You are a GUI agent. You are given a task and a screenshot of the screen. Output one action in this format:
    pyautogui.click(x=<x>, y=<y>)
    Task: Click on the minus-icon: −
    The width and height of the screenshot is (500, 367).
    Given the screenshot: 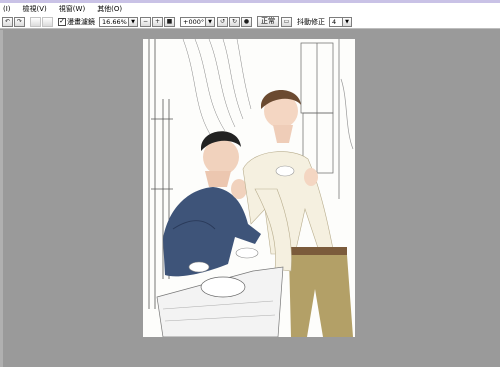 What is the action you would take?
    pyautogui.click(x=145, y=21)
    